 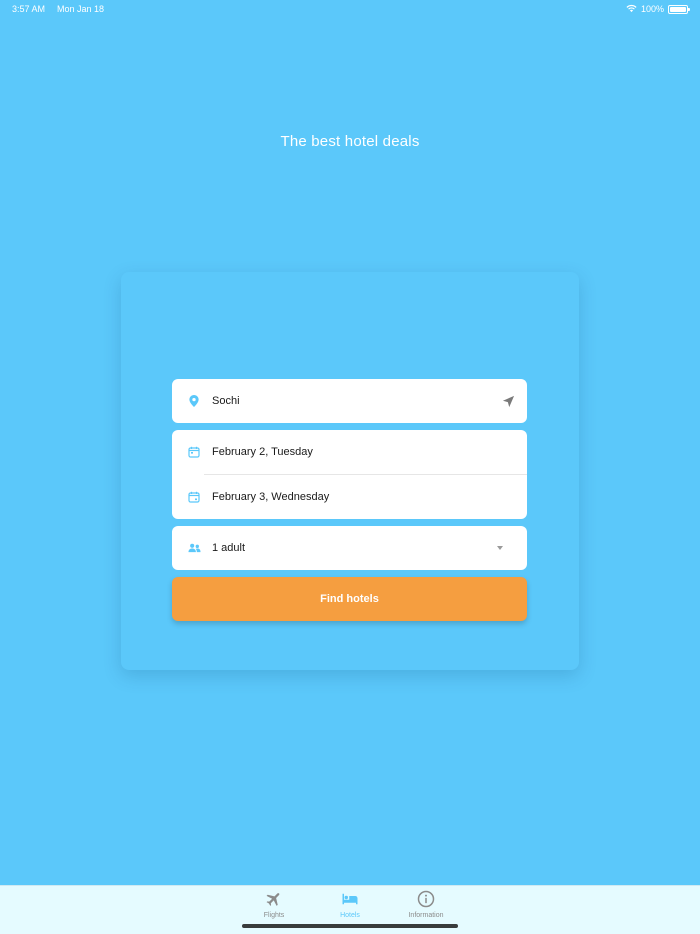 I want to click on people-icon, so click(x=194, y=548).